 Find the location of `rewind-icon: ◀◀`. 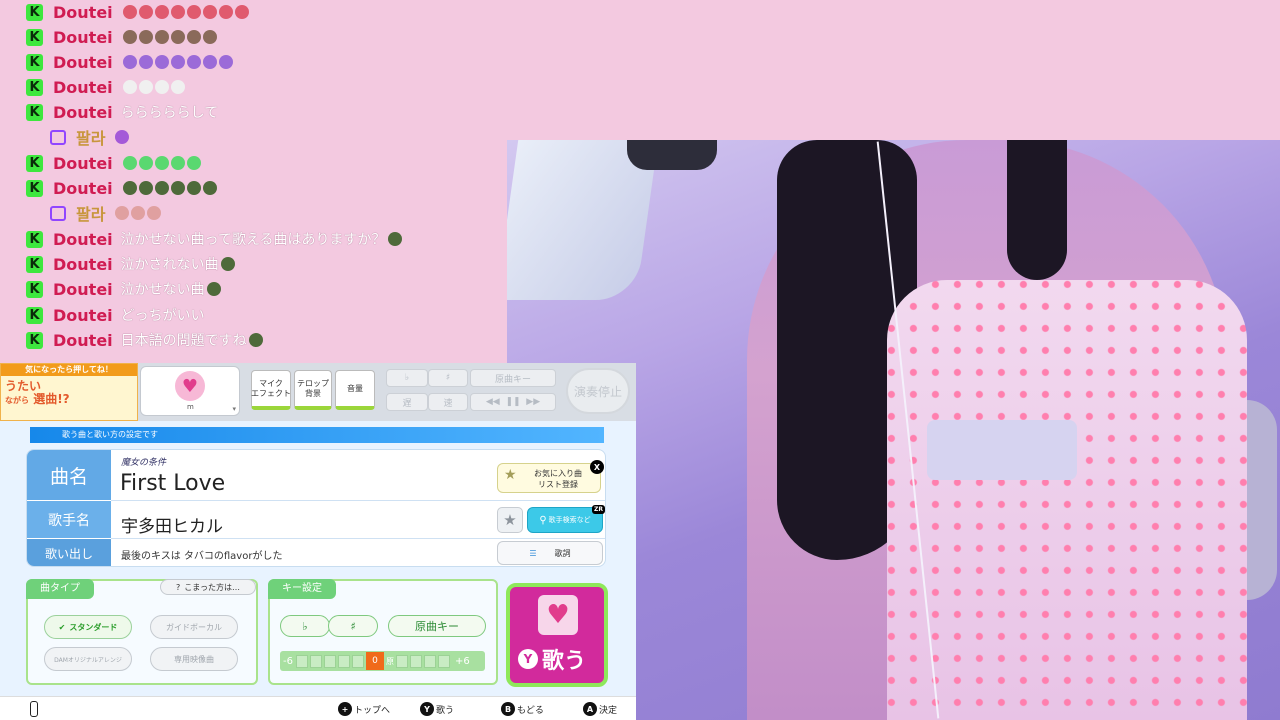

rewind-icon: ◀◀ is located at coordinates (492, 402).